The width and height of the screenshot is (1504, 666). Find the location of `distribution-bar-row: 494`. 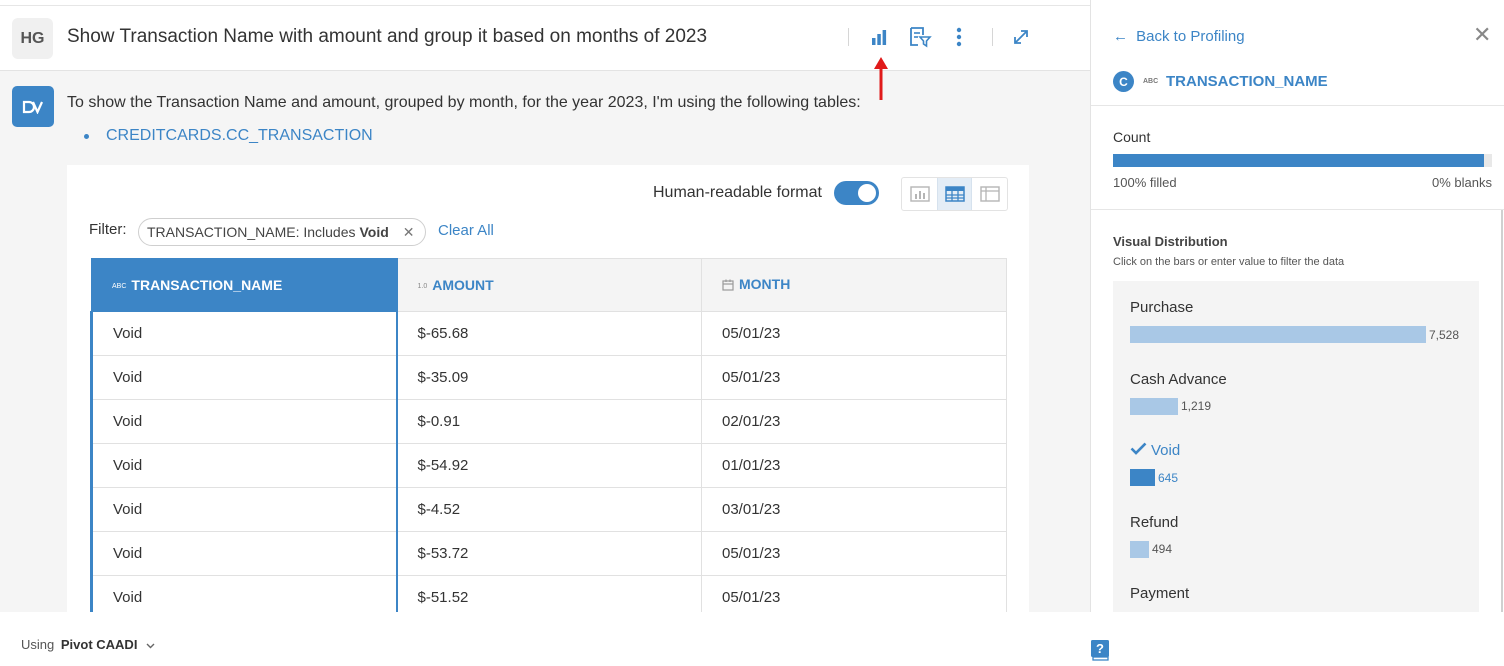

distribution-bar-row: 494 is located at coordinates (1154, 549).